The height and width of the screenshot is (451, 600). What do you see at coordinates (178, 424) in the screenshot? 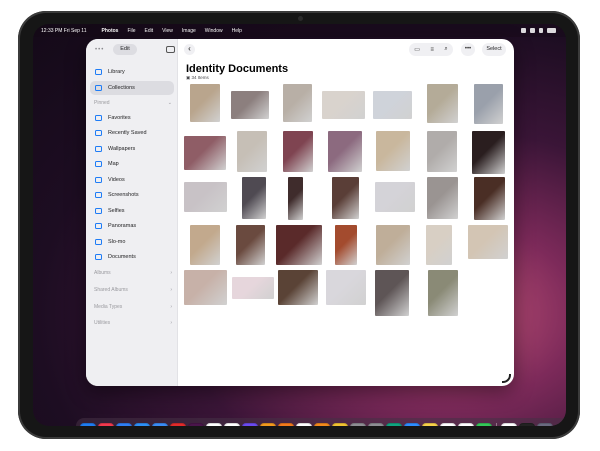
I see `youtube-icon` at bounding box center [178, 424].